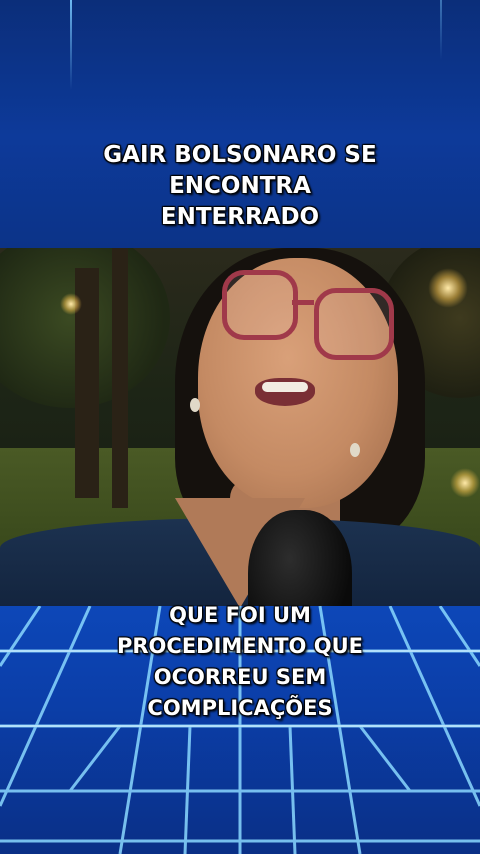 The height and width of the screenshot is (854, 480). What do you see at coordinates (240, 677) in the screenshot?
I see `caption-line-3: OCORREU SEM` at bounding box center [240, 677].